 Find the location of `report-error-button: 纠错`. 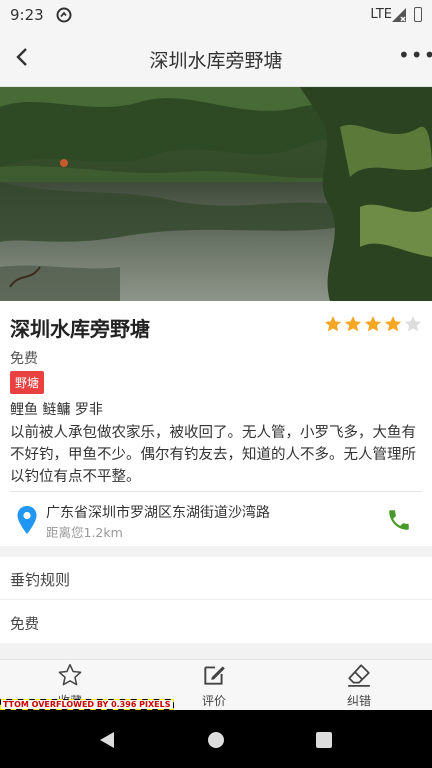

report-error-button: 纠错 is located at coordinates (359, 685).